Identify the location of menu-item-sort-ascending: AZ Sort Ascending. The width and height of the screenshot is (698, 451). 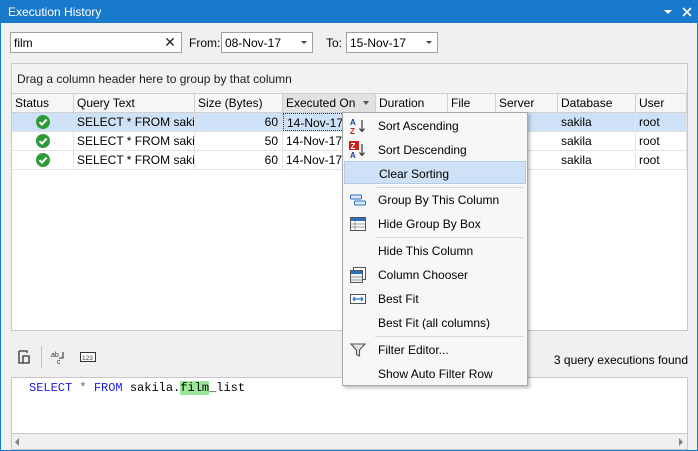
(435, 125).